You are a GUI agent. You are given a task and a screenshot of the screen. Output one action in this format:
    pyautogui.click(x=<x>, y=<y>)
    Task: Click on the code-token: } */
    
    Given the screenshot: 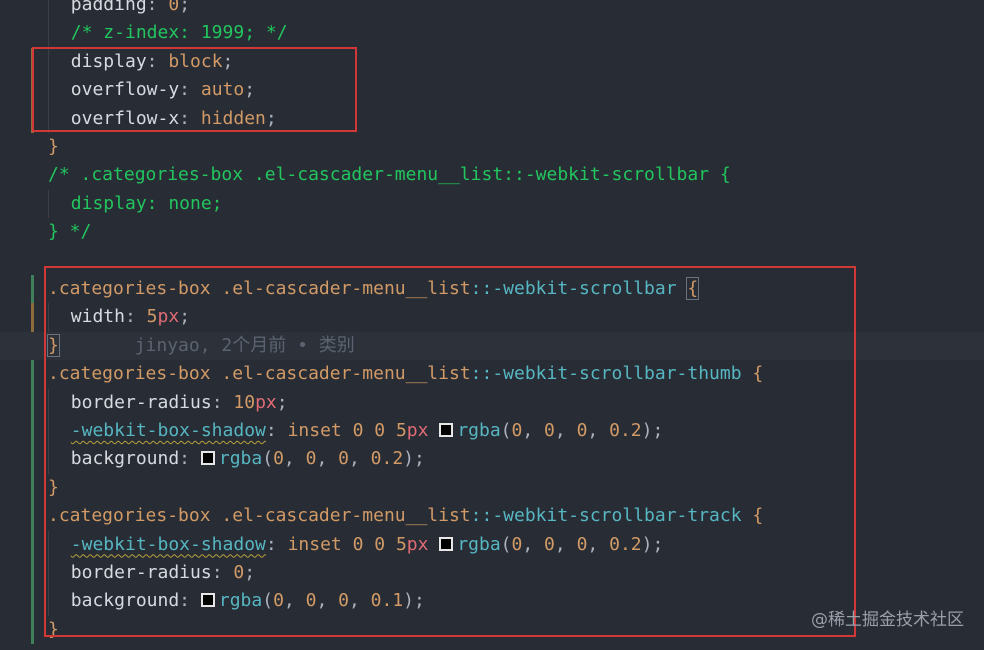 What is the action you would take?
    pyautogui.click(x=70, y=232)
    